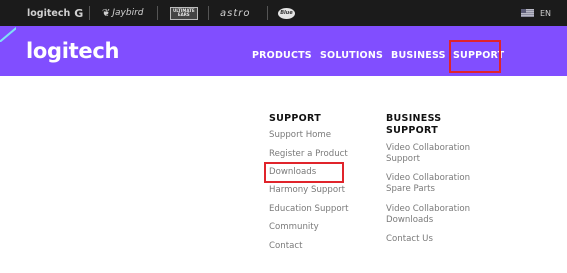 This screenshot has width=567, height=273. Describe the element at coordinates (409, 239) in the screenshot. I see `link-contact-us: Contact Us` at that location.